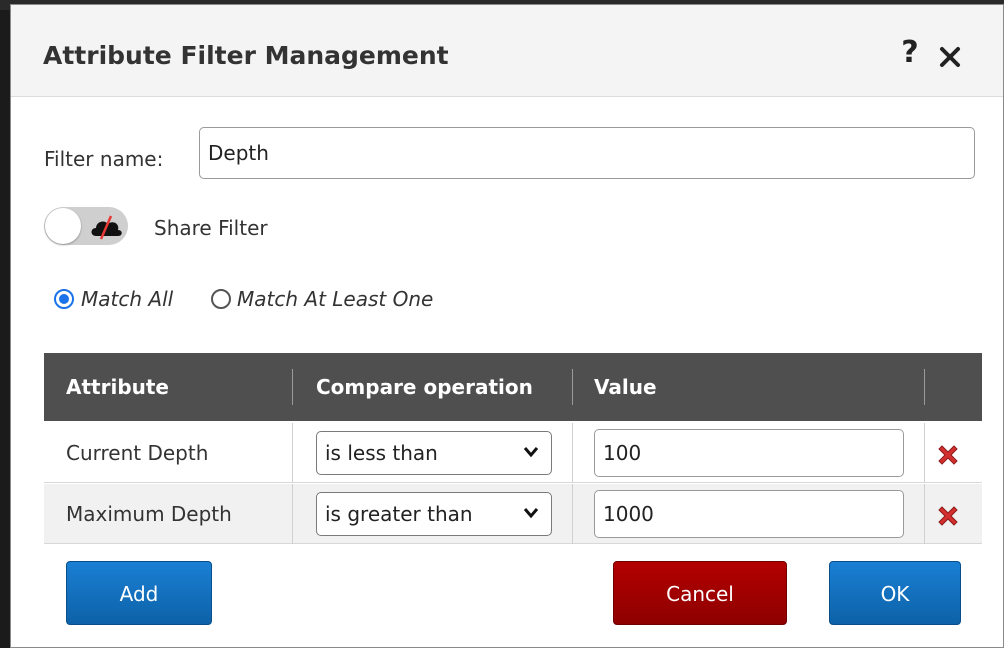  What do you see at coordinates (106, 227) in the screenshot?
I see `cloud-off-icon` at bounding box center [106, 227].